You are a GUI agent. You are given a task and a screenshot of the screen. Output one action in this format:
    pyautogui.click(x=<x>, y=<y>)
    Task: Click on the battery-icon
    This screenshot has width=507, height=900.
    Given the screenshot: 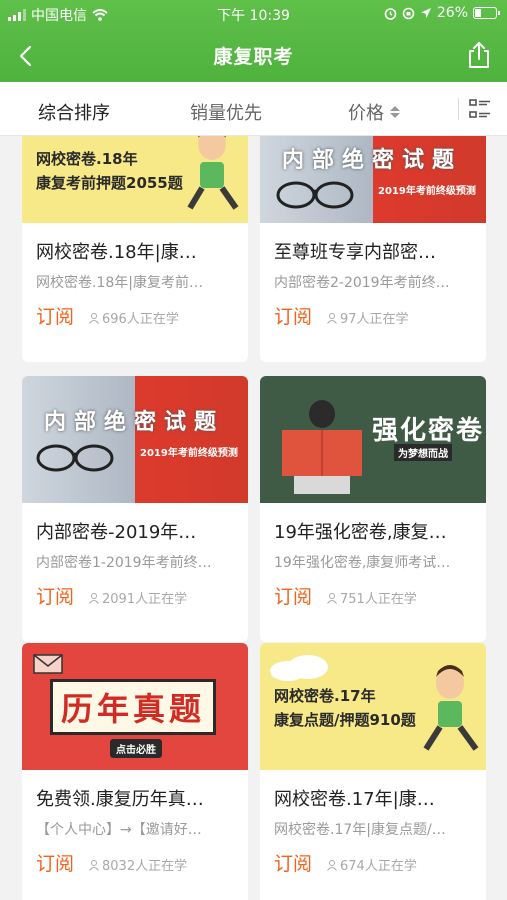 What is the action you would take?
    pyautogui.click(x=486, y=13)
    